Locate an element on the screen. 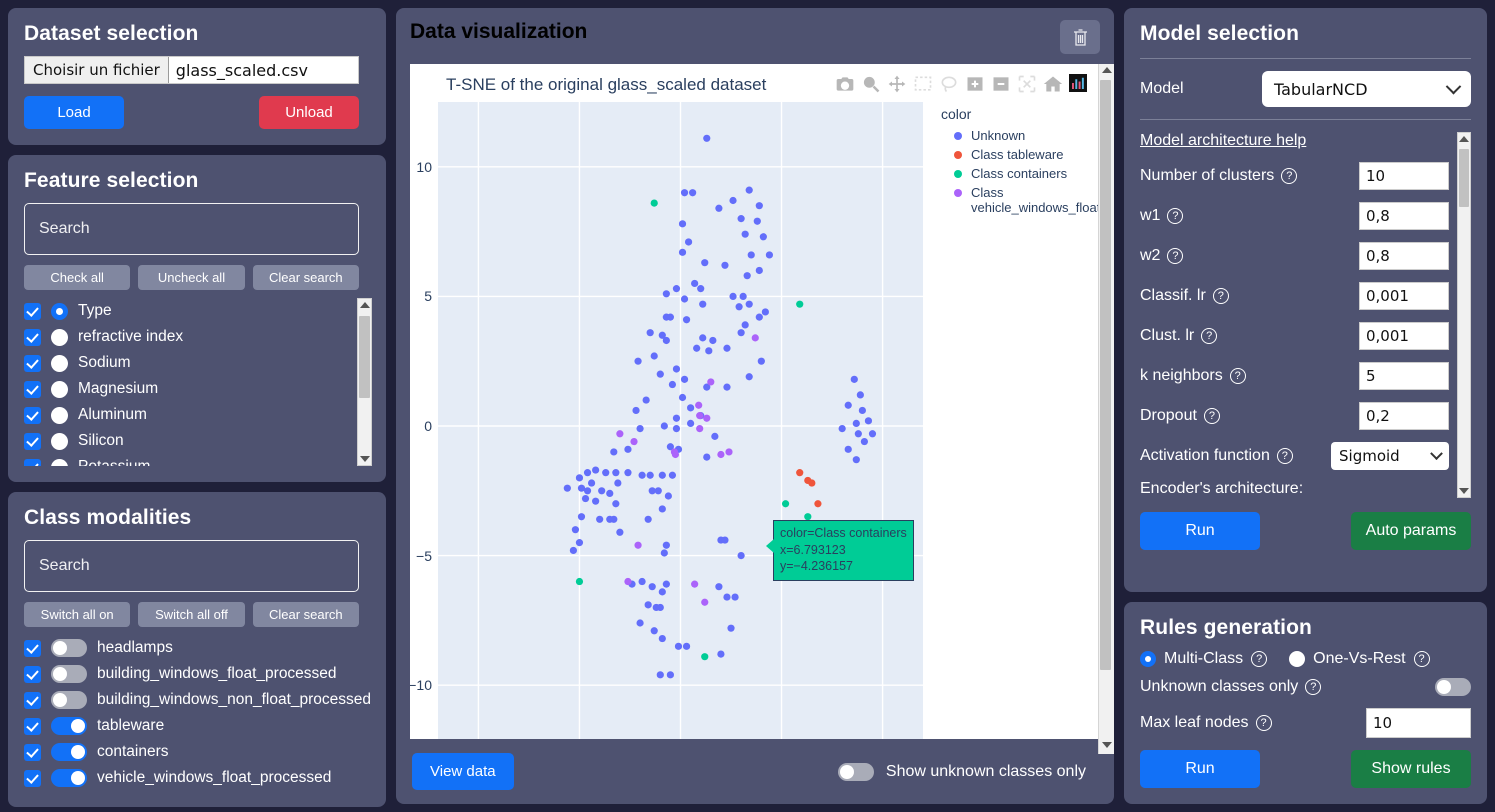 The image size is (1495, 812). scroll-down-arrow-icon is located at coordinates (364, 459).